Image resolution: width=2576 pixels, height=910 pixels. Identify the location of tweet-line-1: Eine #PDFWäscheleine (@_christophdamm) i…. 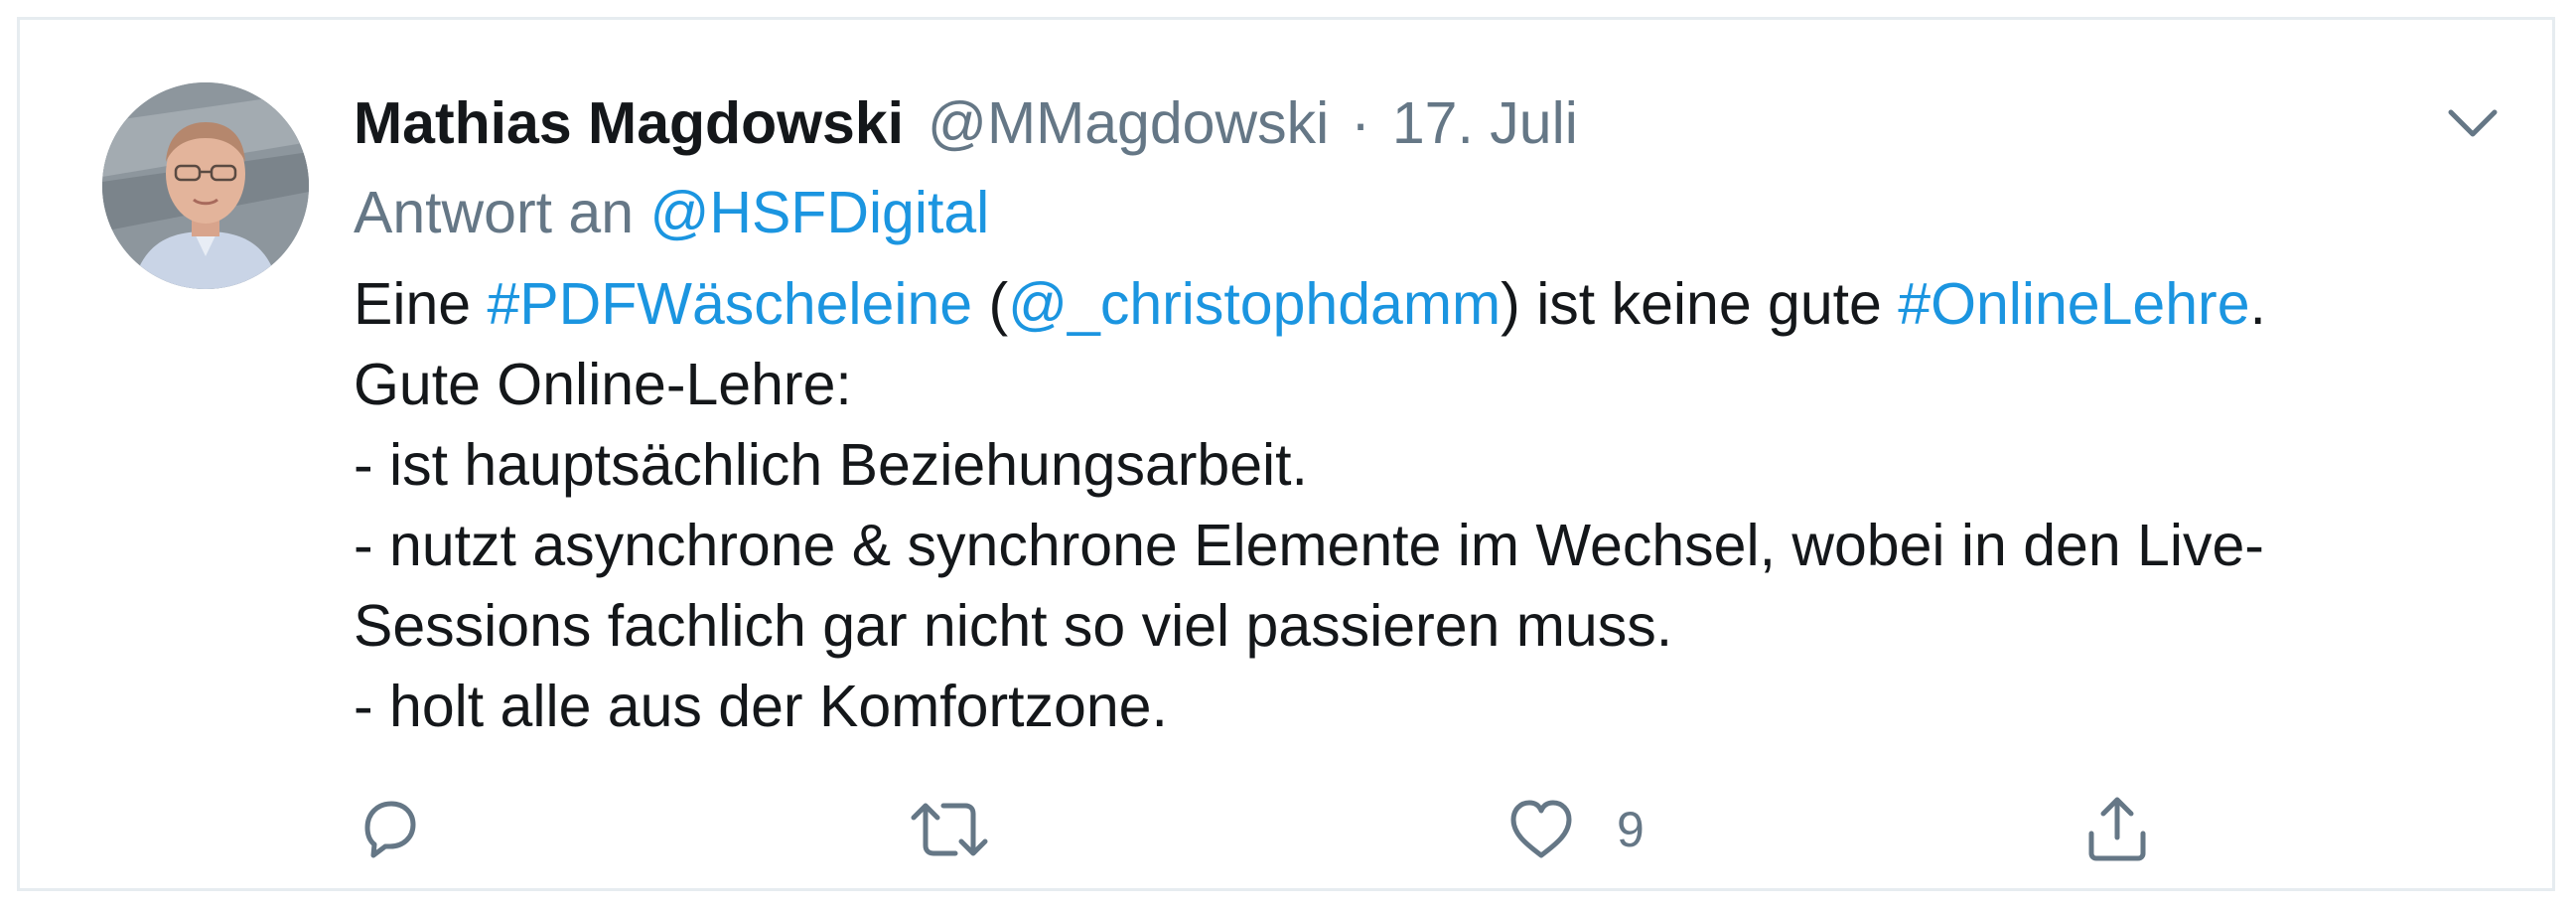
(1436, 304).